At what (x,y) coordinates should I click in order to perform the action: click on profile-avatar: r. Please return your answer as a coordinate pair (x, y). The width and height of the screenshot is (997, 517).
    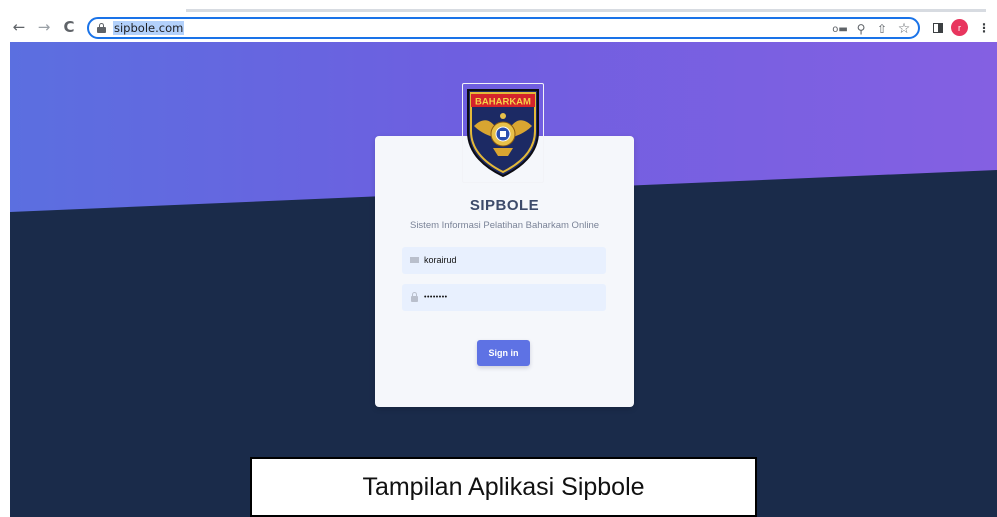
    Looking at the image, I should click on (959, 27).